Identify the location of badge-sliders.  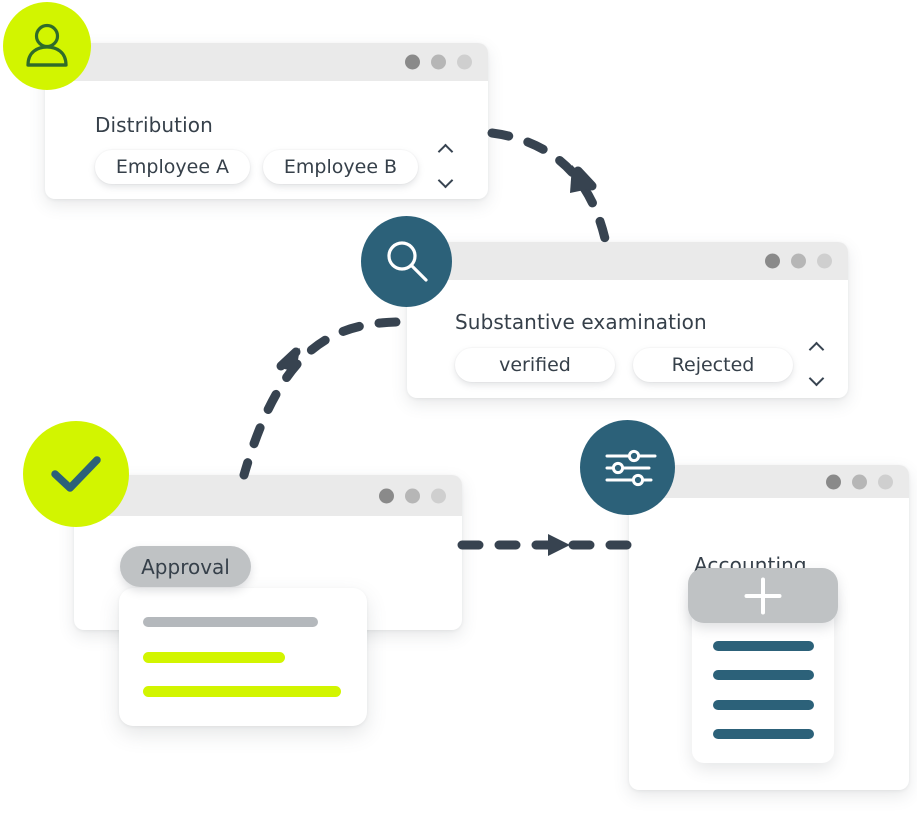
(627, 467).